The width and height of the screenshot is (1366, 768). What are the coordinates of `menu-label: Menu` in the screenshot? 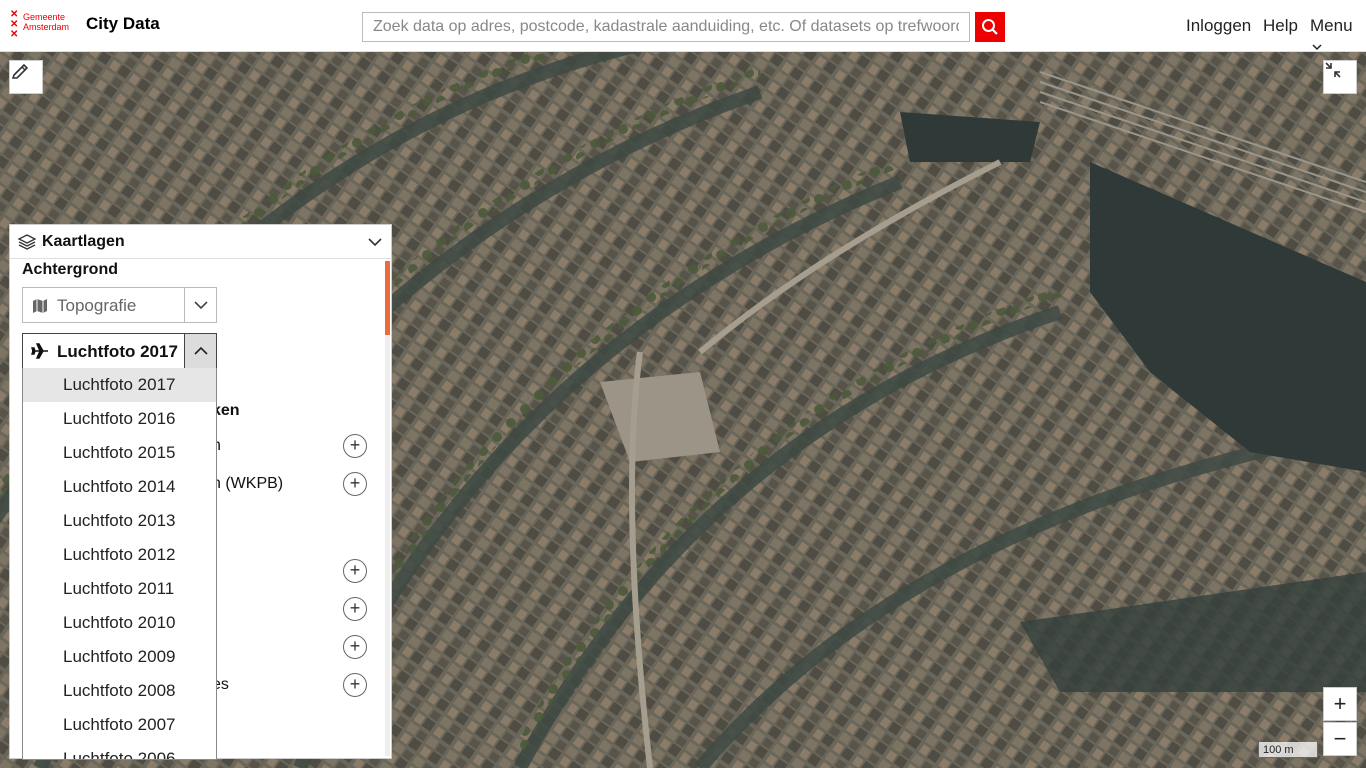 It's located at (1331, 25).